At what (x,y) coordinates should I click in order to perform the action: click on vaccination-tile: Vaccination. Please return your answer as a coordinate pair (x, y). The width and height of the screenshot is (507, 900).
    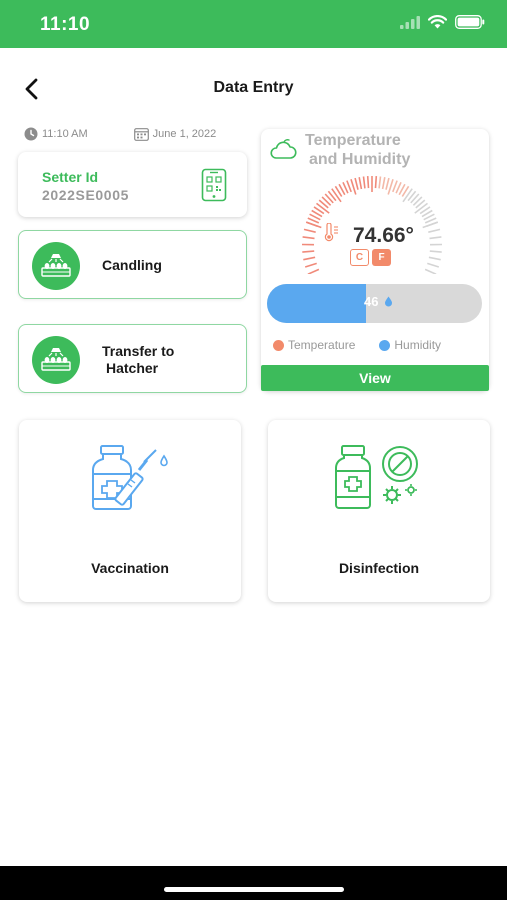
    Looking at the image, I should click on (130, 511).